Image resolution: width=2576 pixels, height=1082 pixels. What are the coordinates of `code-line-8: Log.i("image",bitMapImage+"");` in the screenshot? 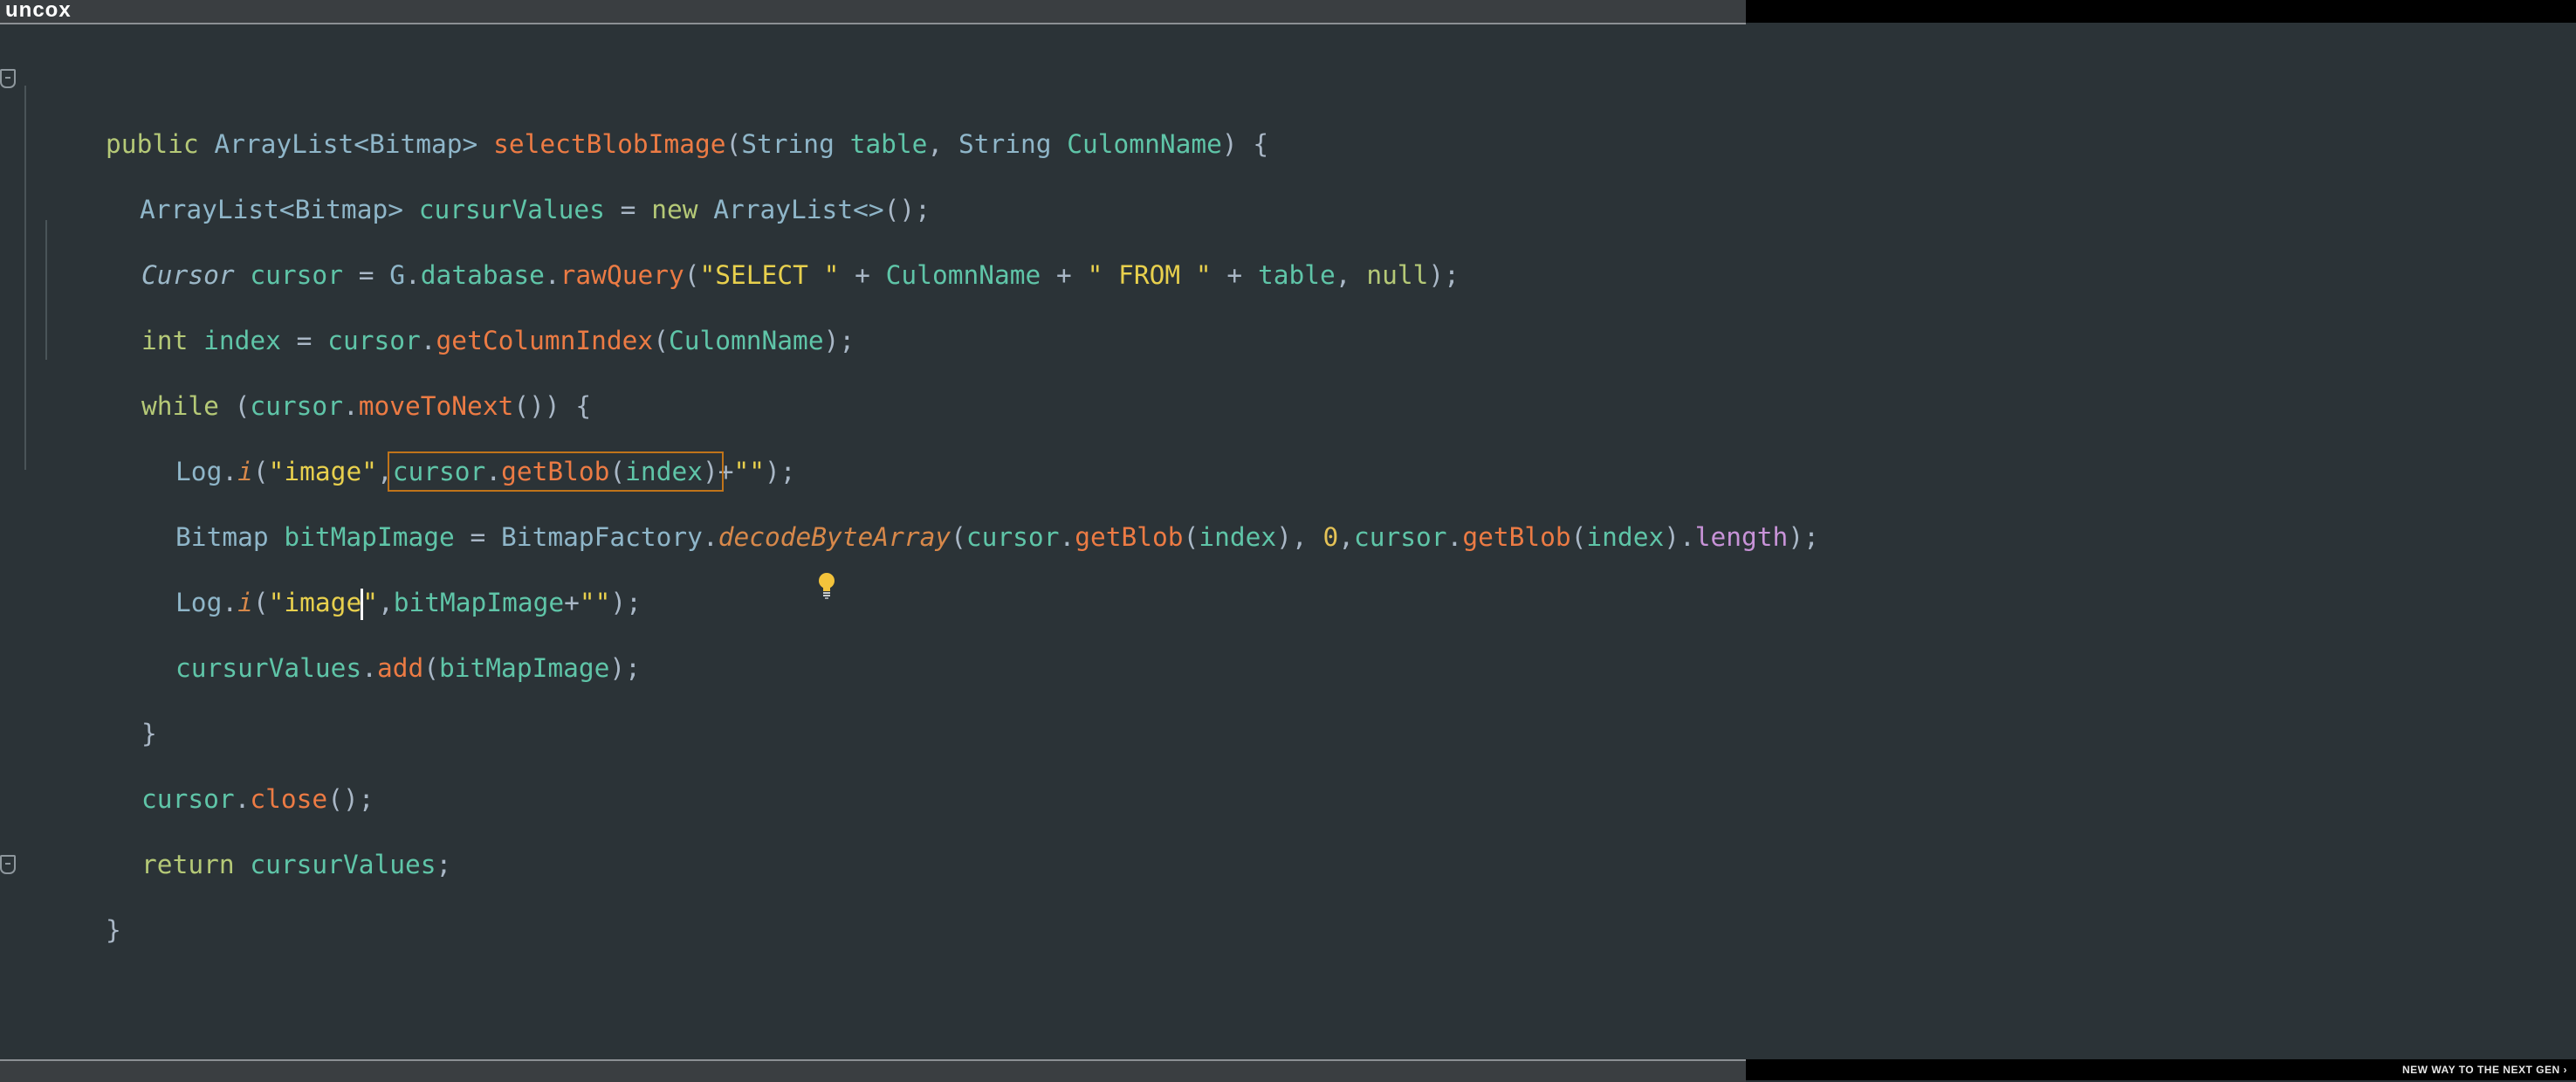 It's located at (378, 562).